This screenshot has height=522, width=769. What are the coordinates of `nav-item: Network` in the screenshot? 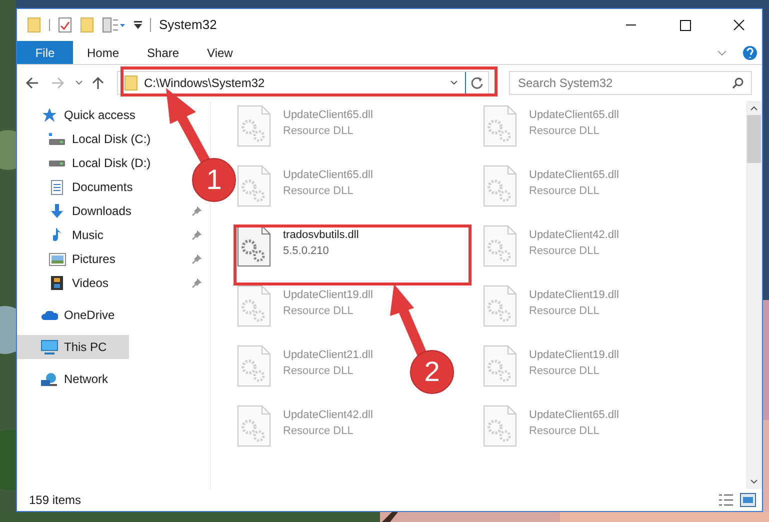 It's located at (66, 379).